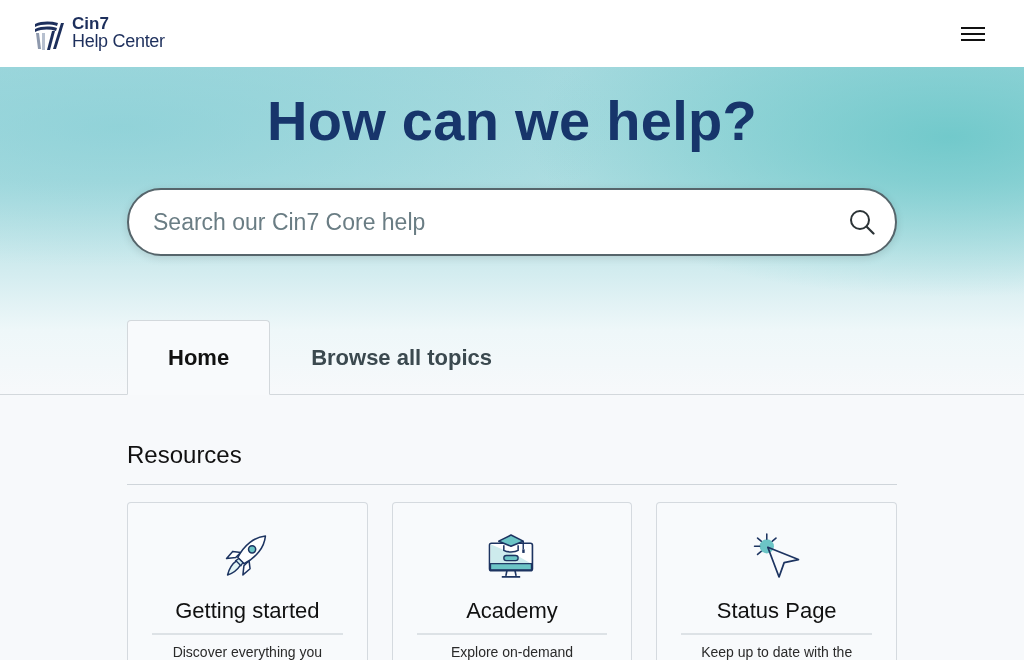 Image resolution: width=1024 pixels, height=660 pixels. Describe the element at coordinates (862, 222) in the screenshot. I see `search-icon` at that location.